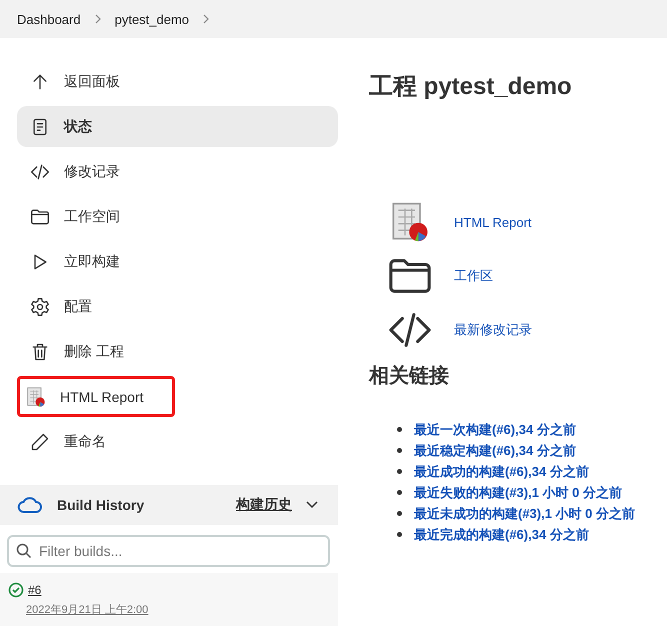 Image resolution: width=667 pixels, height=626 pixels. What do you see at coordinates (518, 493) in the screenshot?
I see `related-link: 最近失败的构建(#3),1 小时 0 分之前` at bounding box center [518, 493].